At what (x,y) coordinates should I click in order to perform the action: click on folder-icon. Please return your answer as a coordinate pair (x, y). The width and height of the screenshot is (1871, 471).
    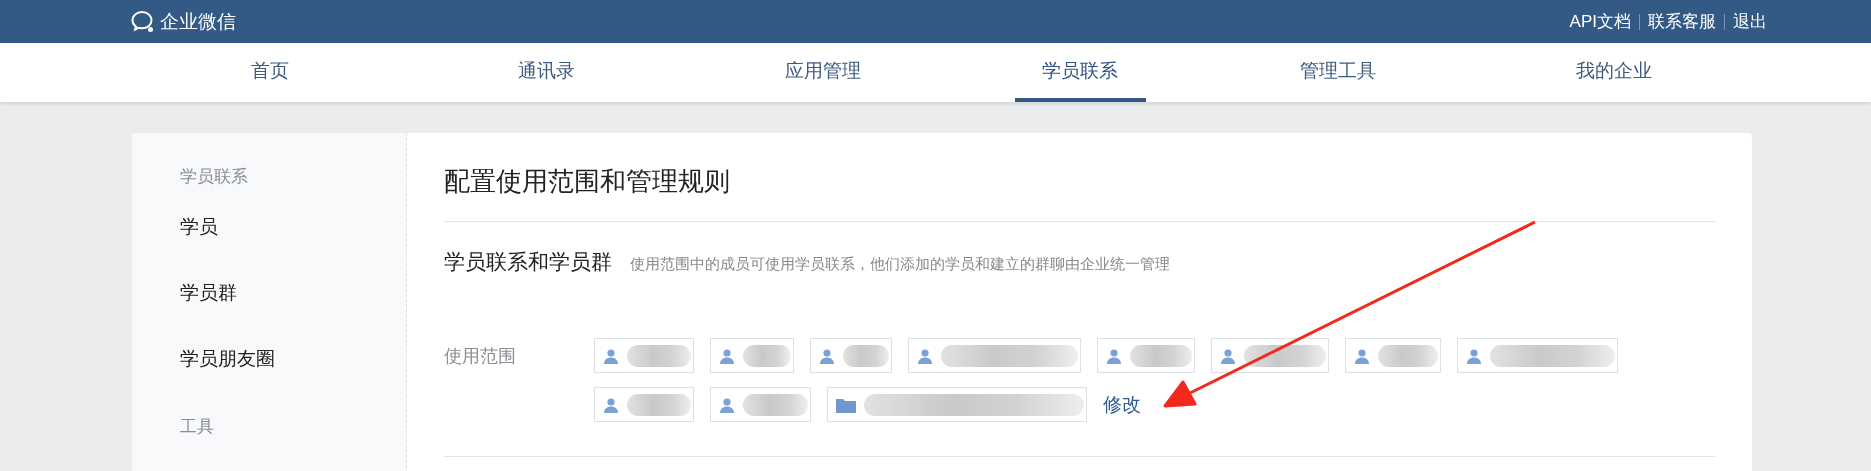
    Looking at the image, I should click on (846, 404).